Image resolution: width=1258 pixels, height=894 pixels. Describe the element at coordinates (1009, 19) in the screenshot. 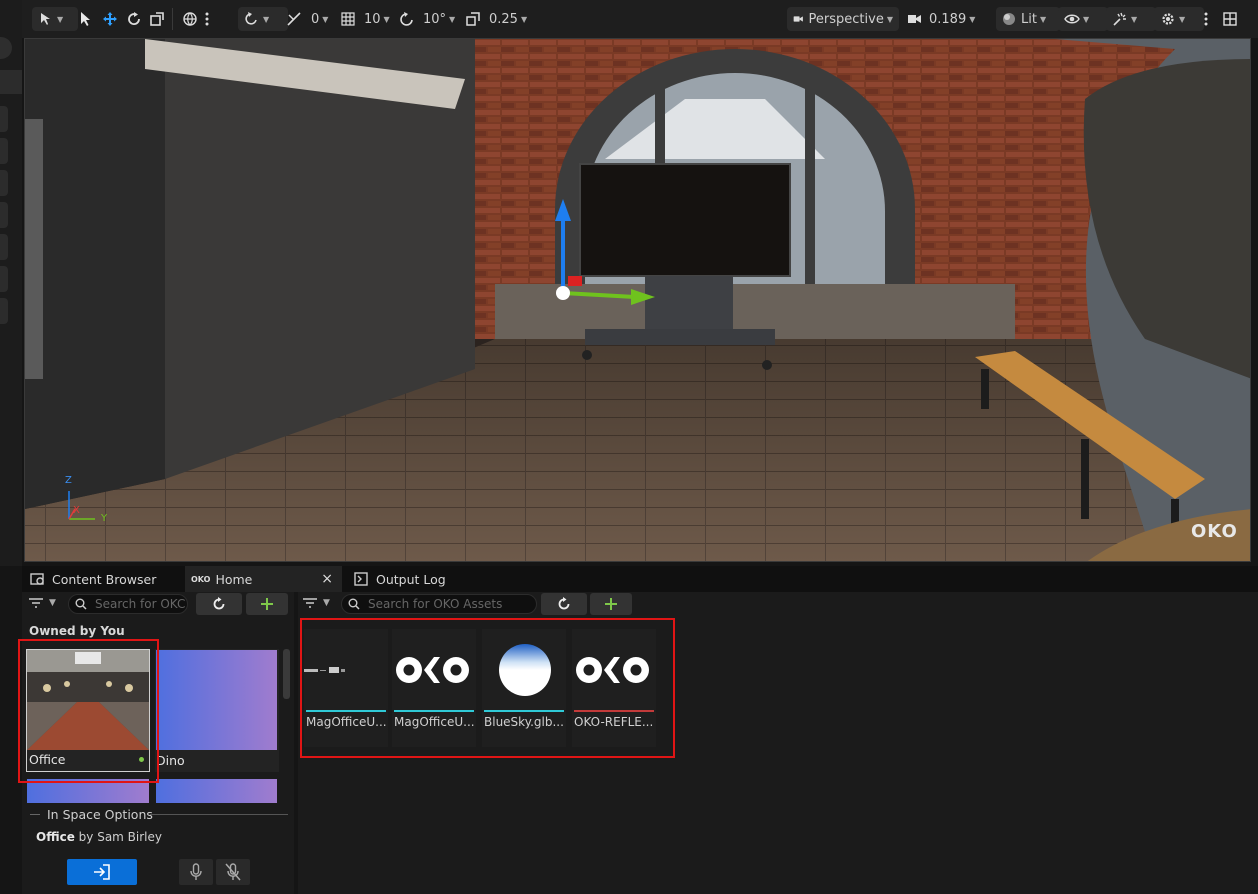

I see `lit-sphere-icon` at that location.